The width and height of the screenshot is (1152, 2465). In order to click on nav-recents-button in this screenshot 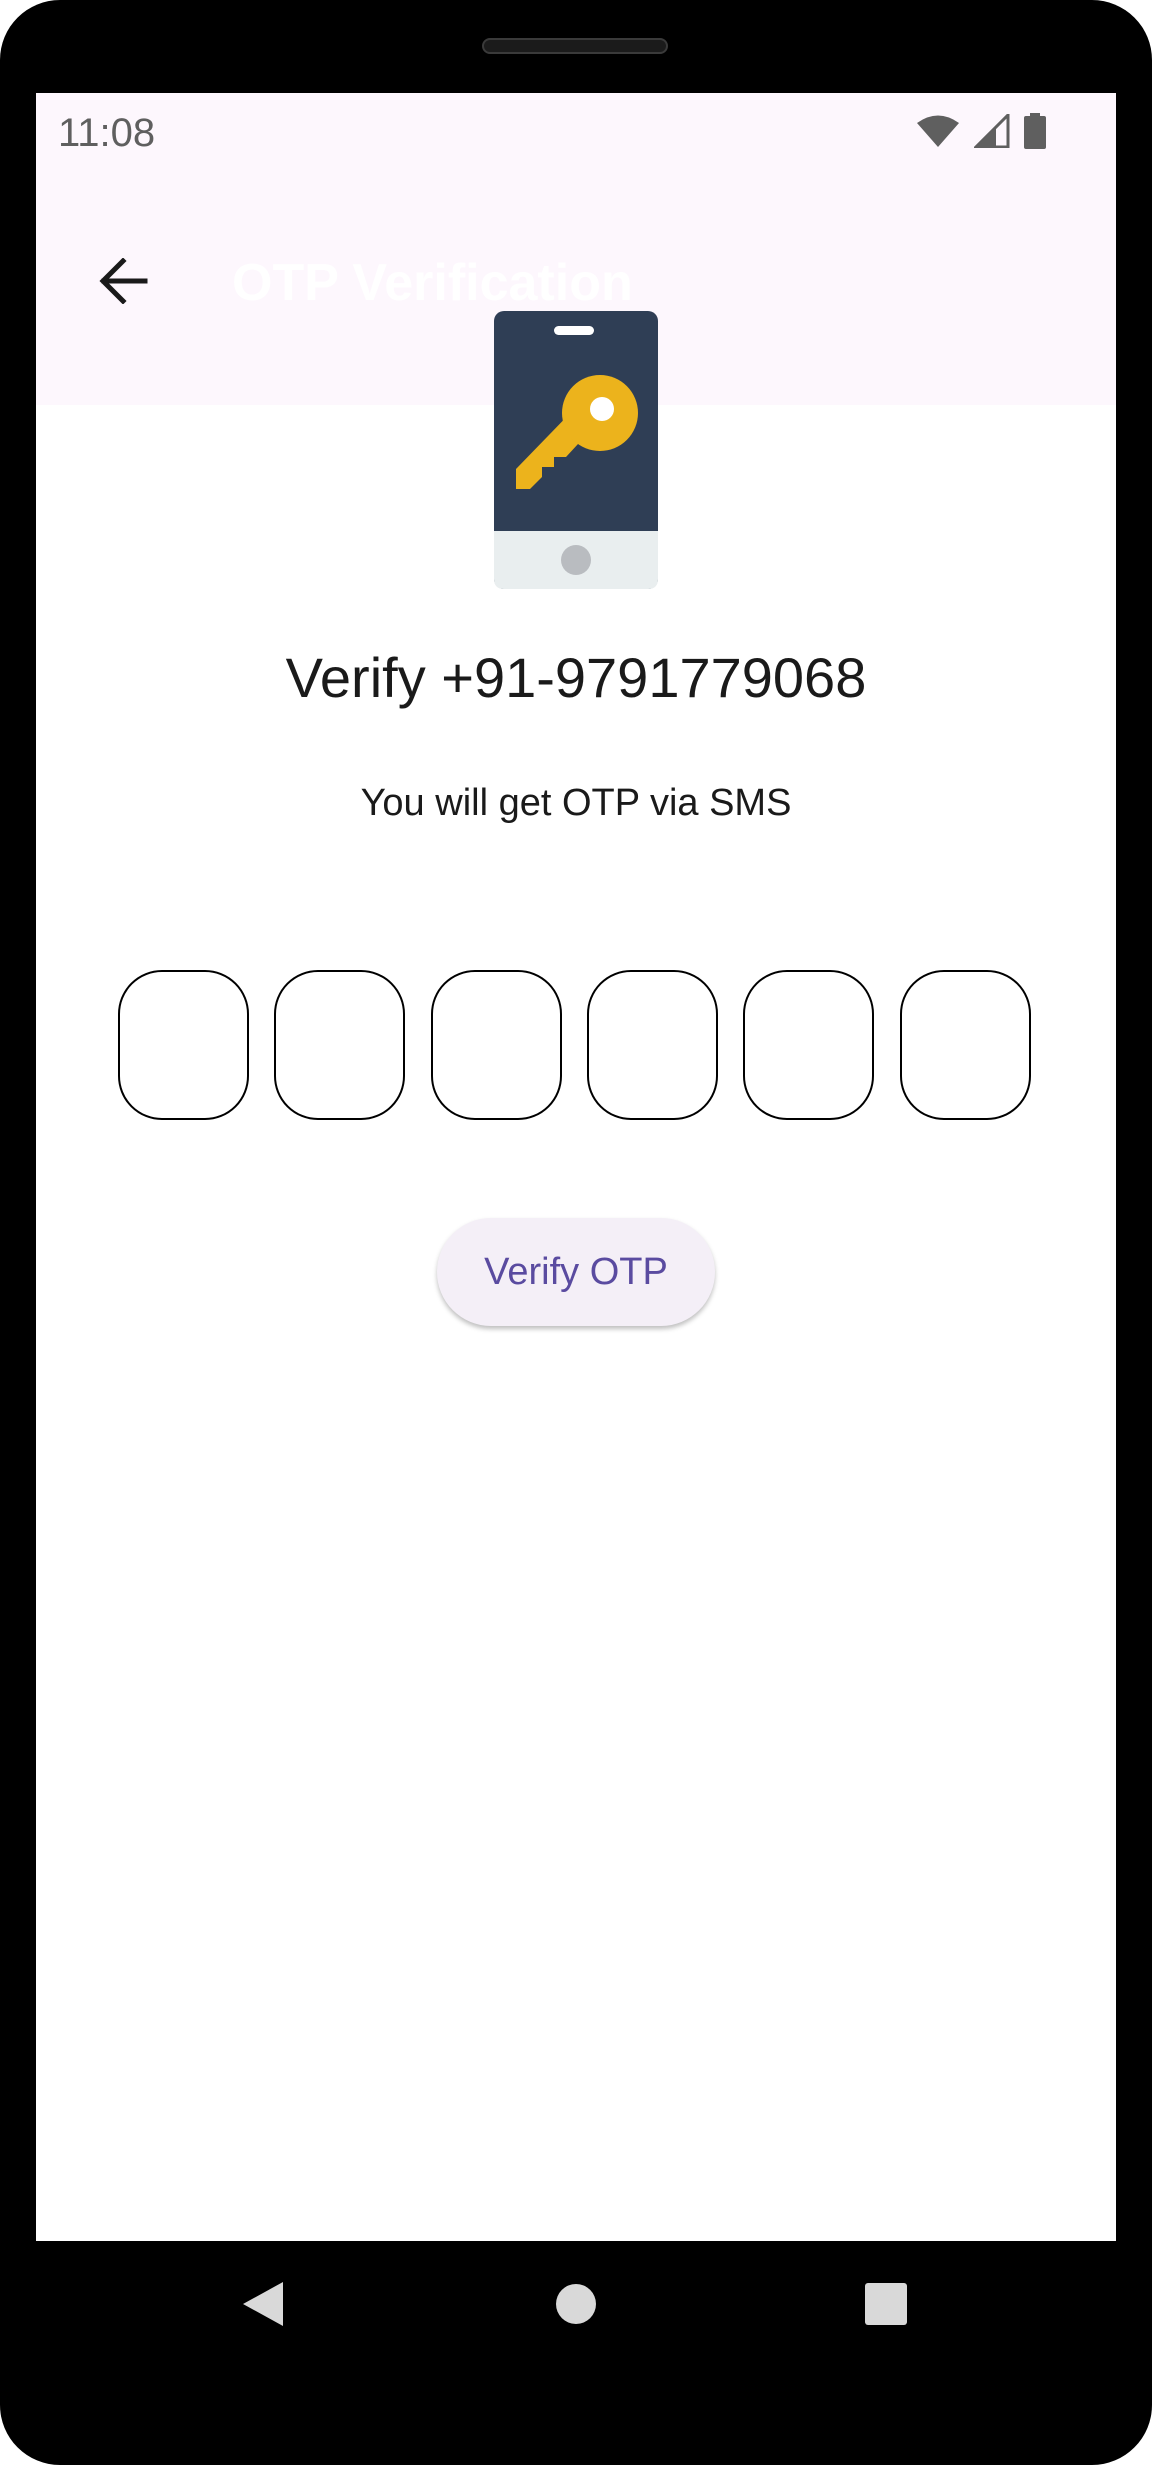, I will do `click(886, 2306)`.